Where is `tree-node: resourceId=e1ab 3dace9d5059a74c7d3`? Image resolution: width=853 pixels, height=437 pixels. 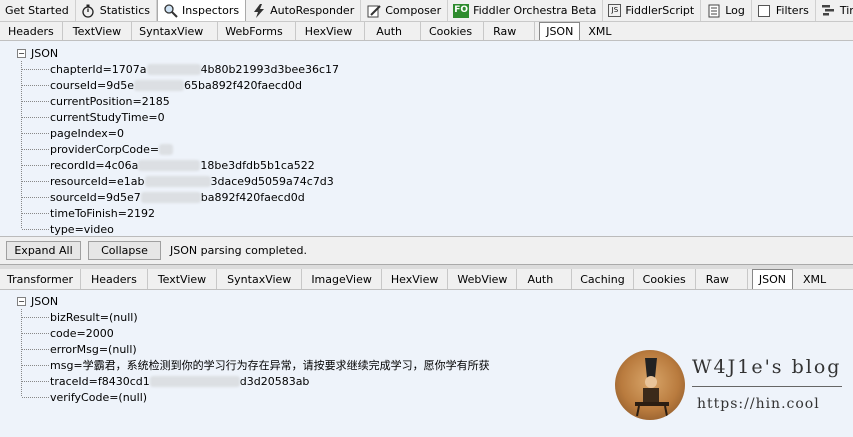
tree-node: resourceId=e1ab 3dace9d5059a74c7d3 is located at coordinates (178, 181).